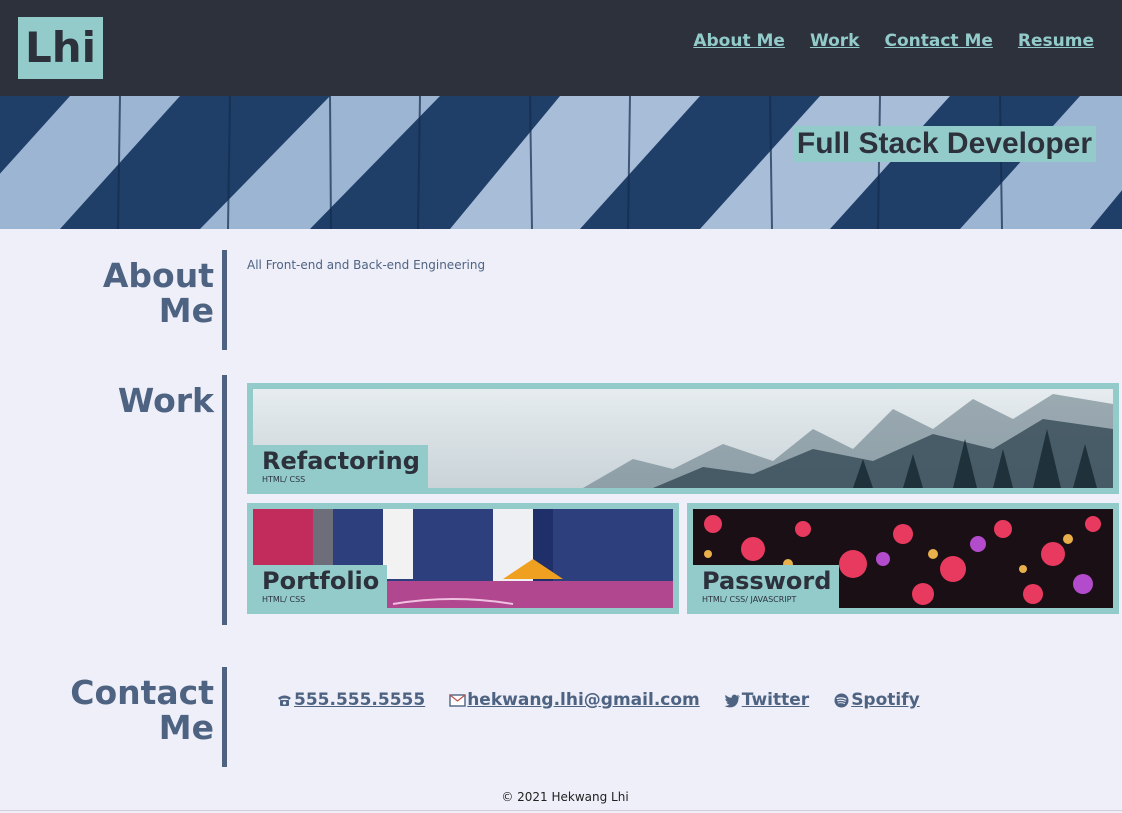  What do you see at coordinates (457, 700) in the screenshot?
I see `email-icon` at bounding box center [457, 700].